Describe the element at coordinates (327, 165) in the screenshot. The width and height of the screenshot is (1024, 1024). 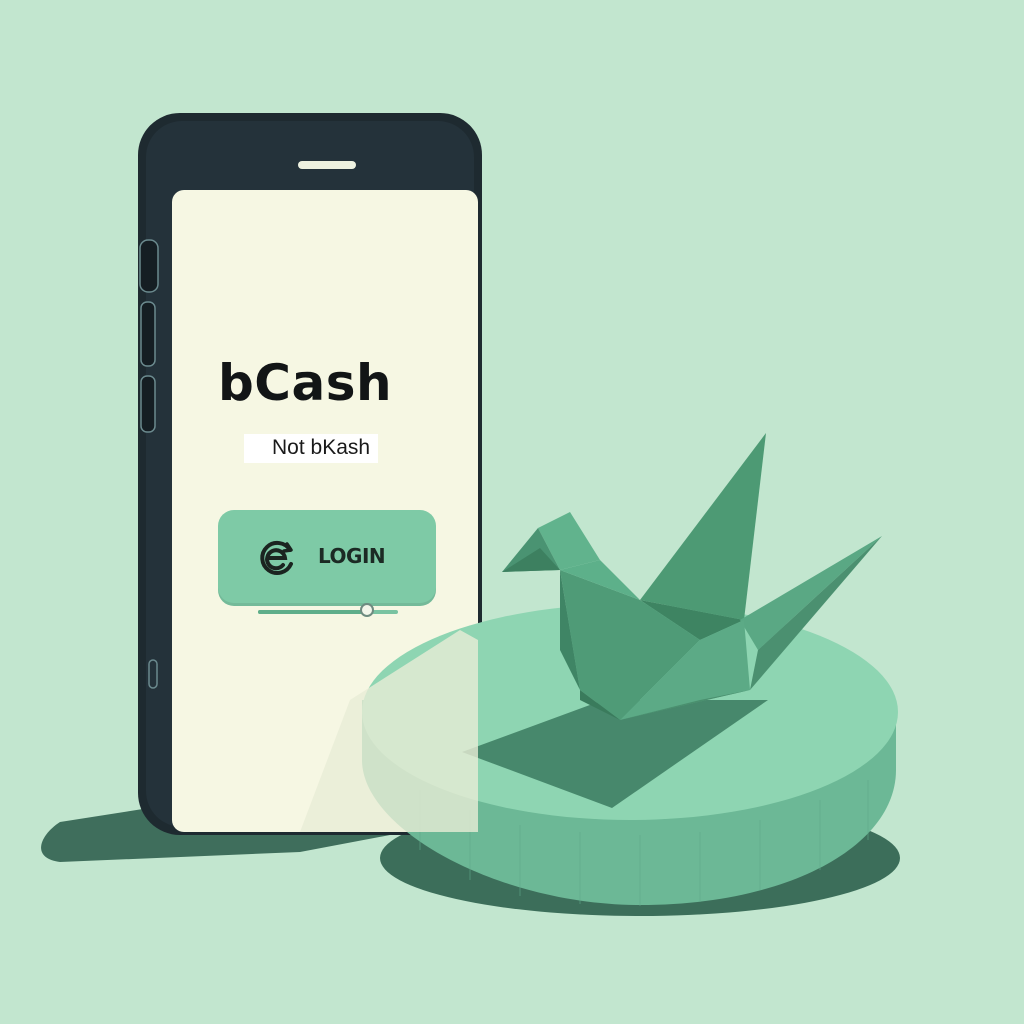
I see `speaker-grille` at that location.